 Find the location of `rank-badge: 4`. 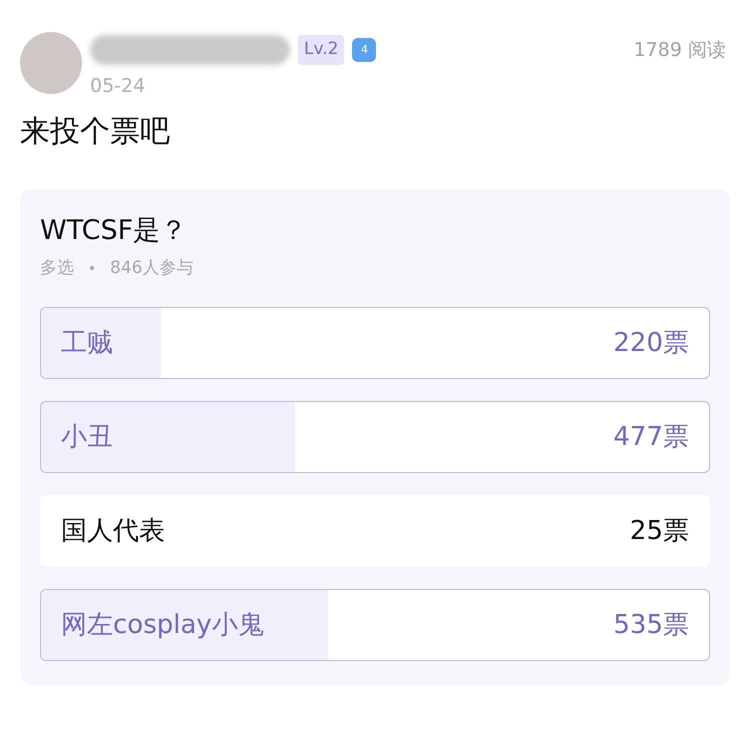

rank-badge: 4 is located at coordinates (364, 50).